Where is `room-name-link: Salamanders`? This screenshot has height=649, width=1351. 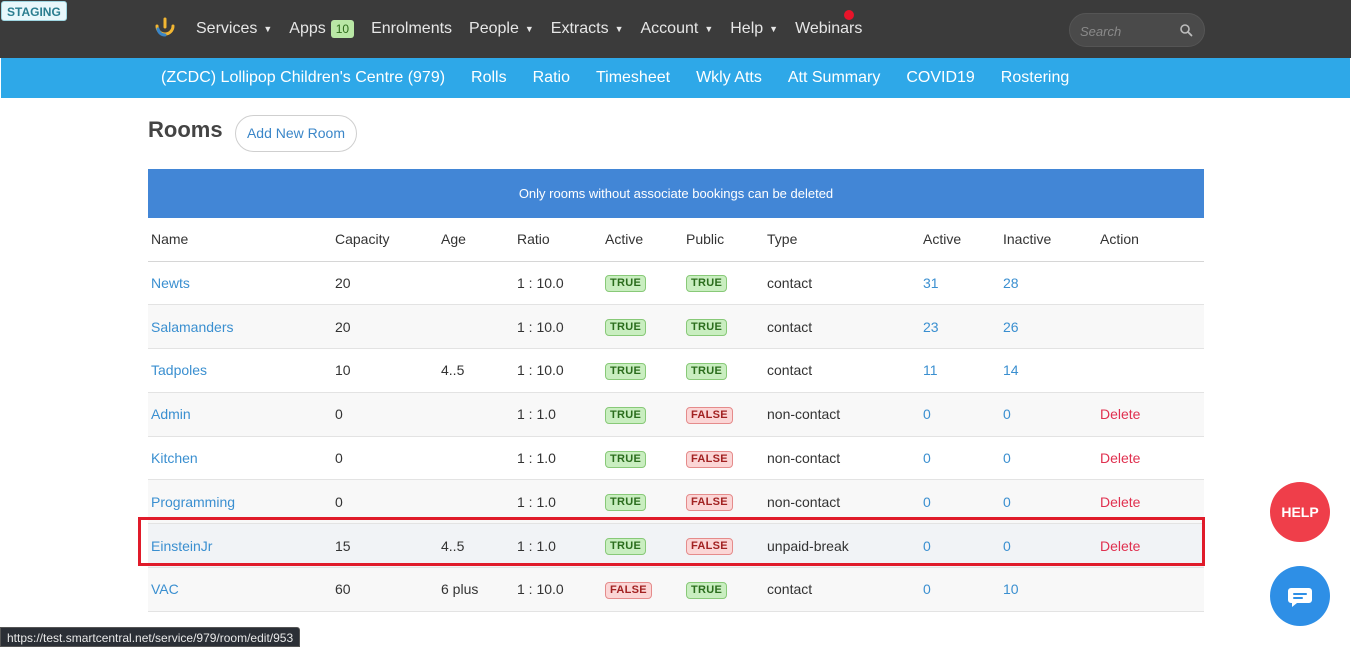 room-name-link: Salamanders is located at coordinates (192, 327).